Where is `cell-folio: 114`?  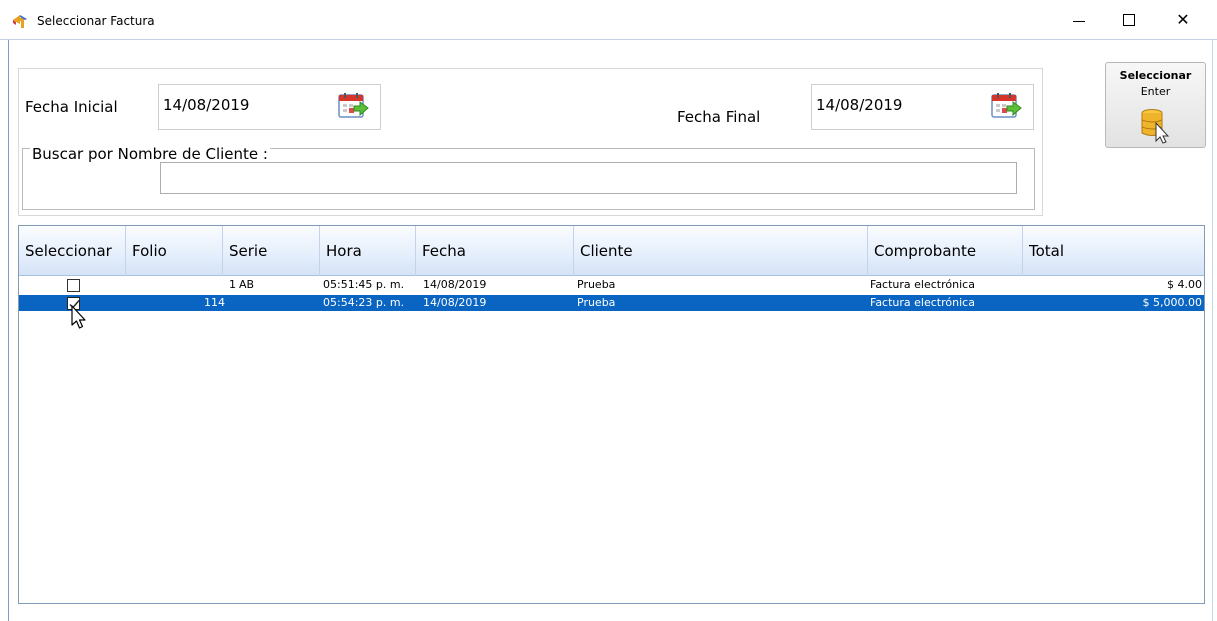
cell-folio: 114 is located at coordinates (214, 302).